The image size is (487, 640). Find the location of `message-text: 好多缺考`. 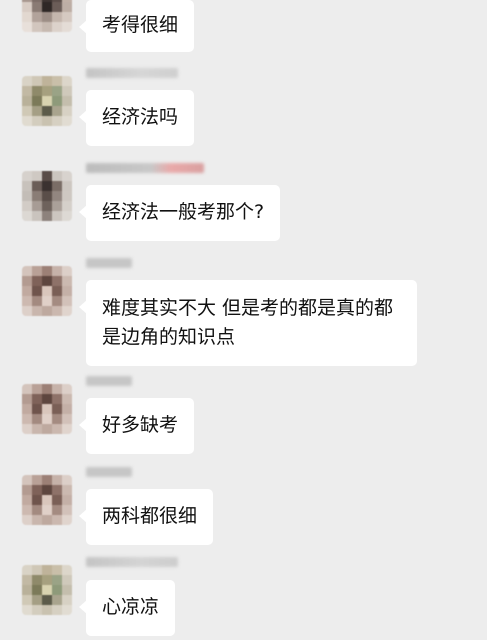

message-text: 好多缺考 is located at coordinates (140, 425).